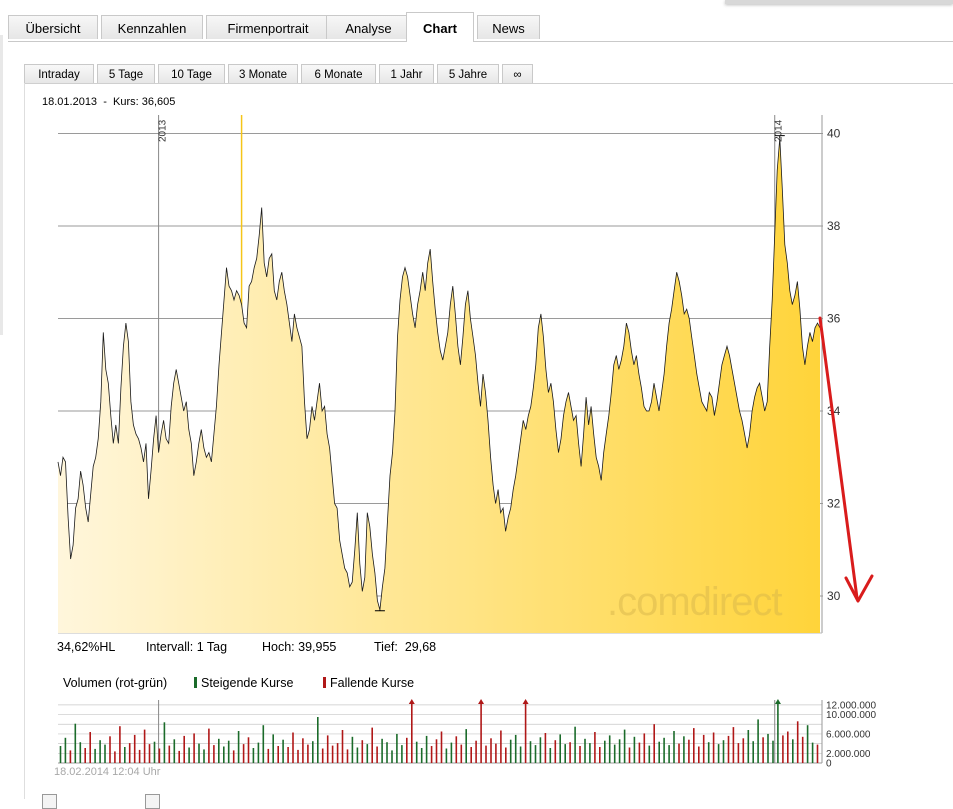  What do you see at coordinates (386, 647) in the screenshot?
I see `stat-tief-label: Tief:` at bounding box center [386, 647].